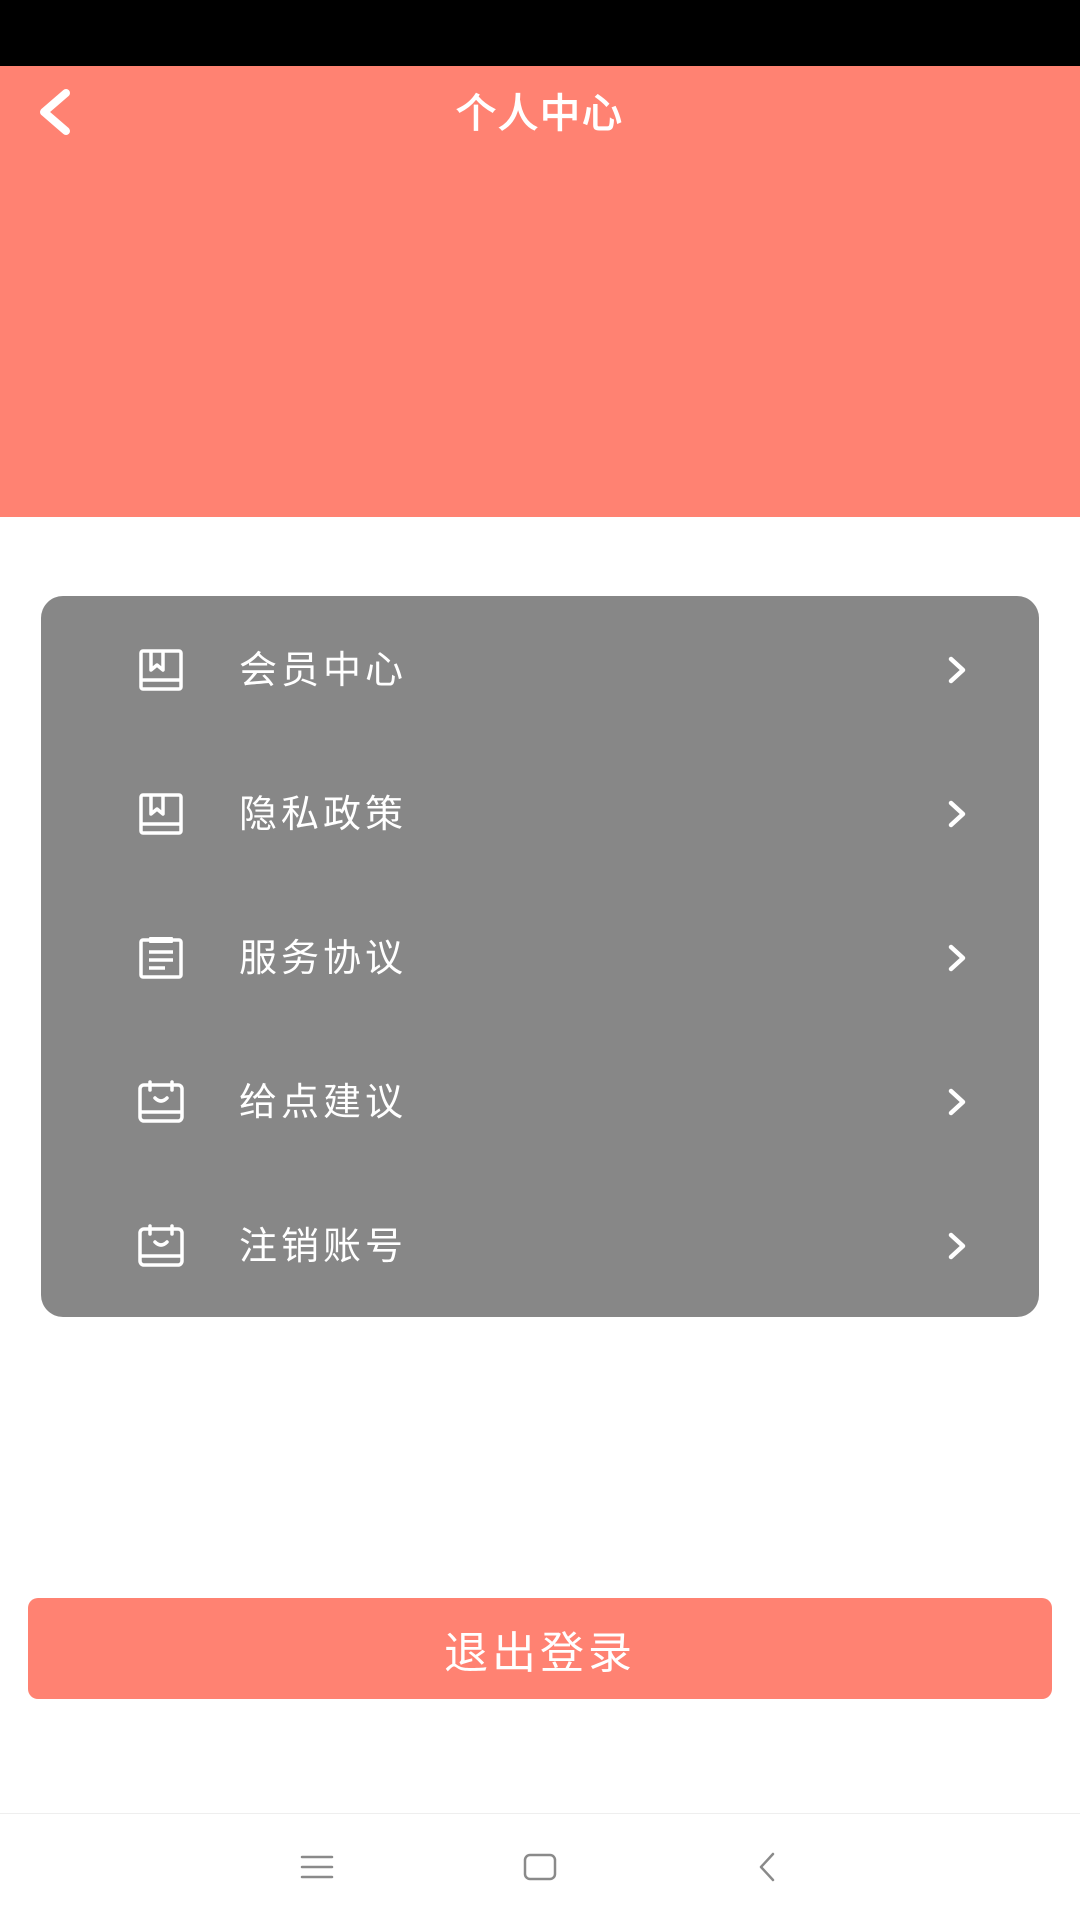 This screenshot has height=1920, width=1080. I want to click on nav-back-button, so click(767, 1867).